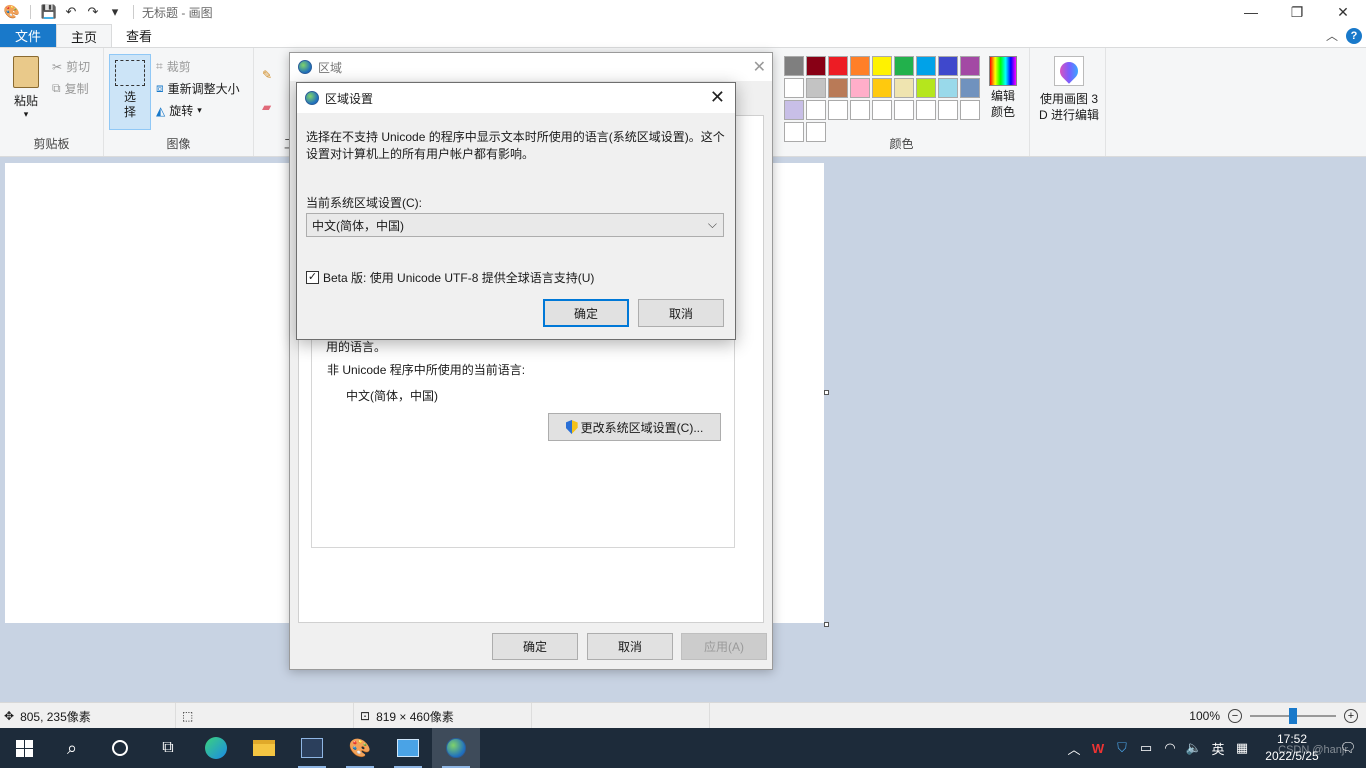 The image size is (1366, 768). What do you see at coordinates (130, 92) in the screenshot?
I see `select-button: 选 择` at bounding box center [130, 92].